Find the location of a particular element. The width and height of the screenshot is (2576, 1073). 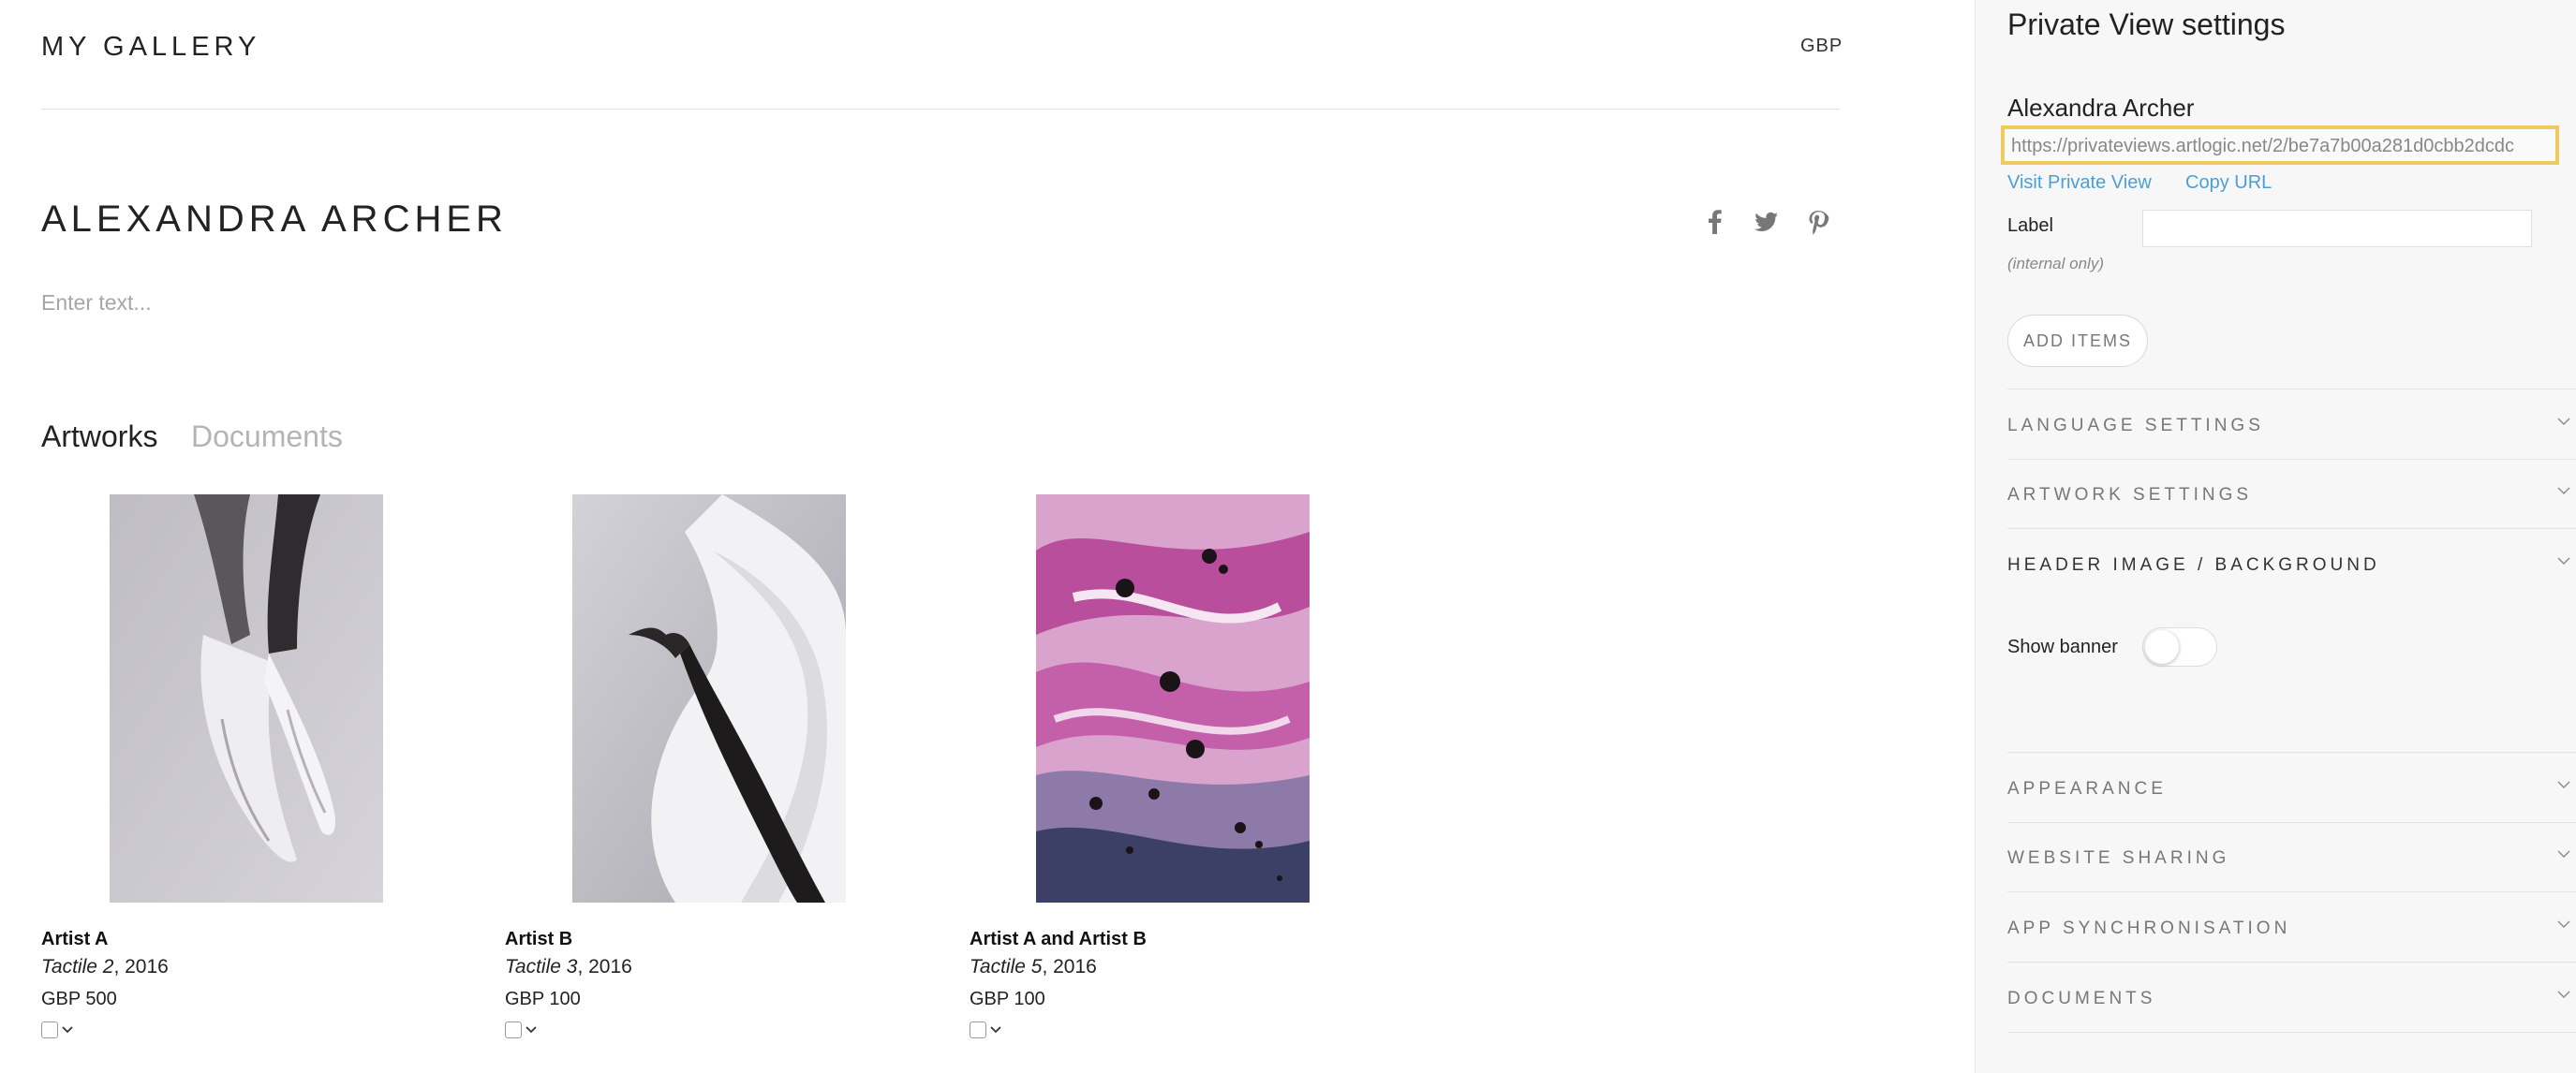

tab-artworks: Artworks is located at coordinates (99, 436).